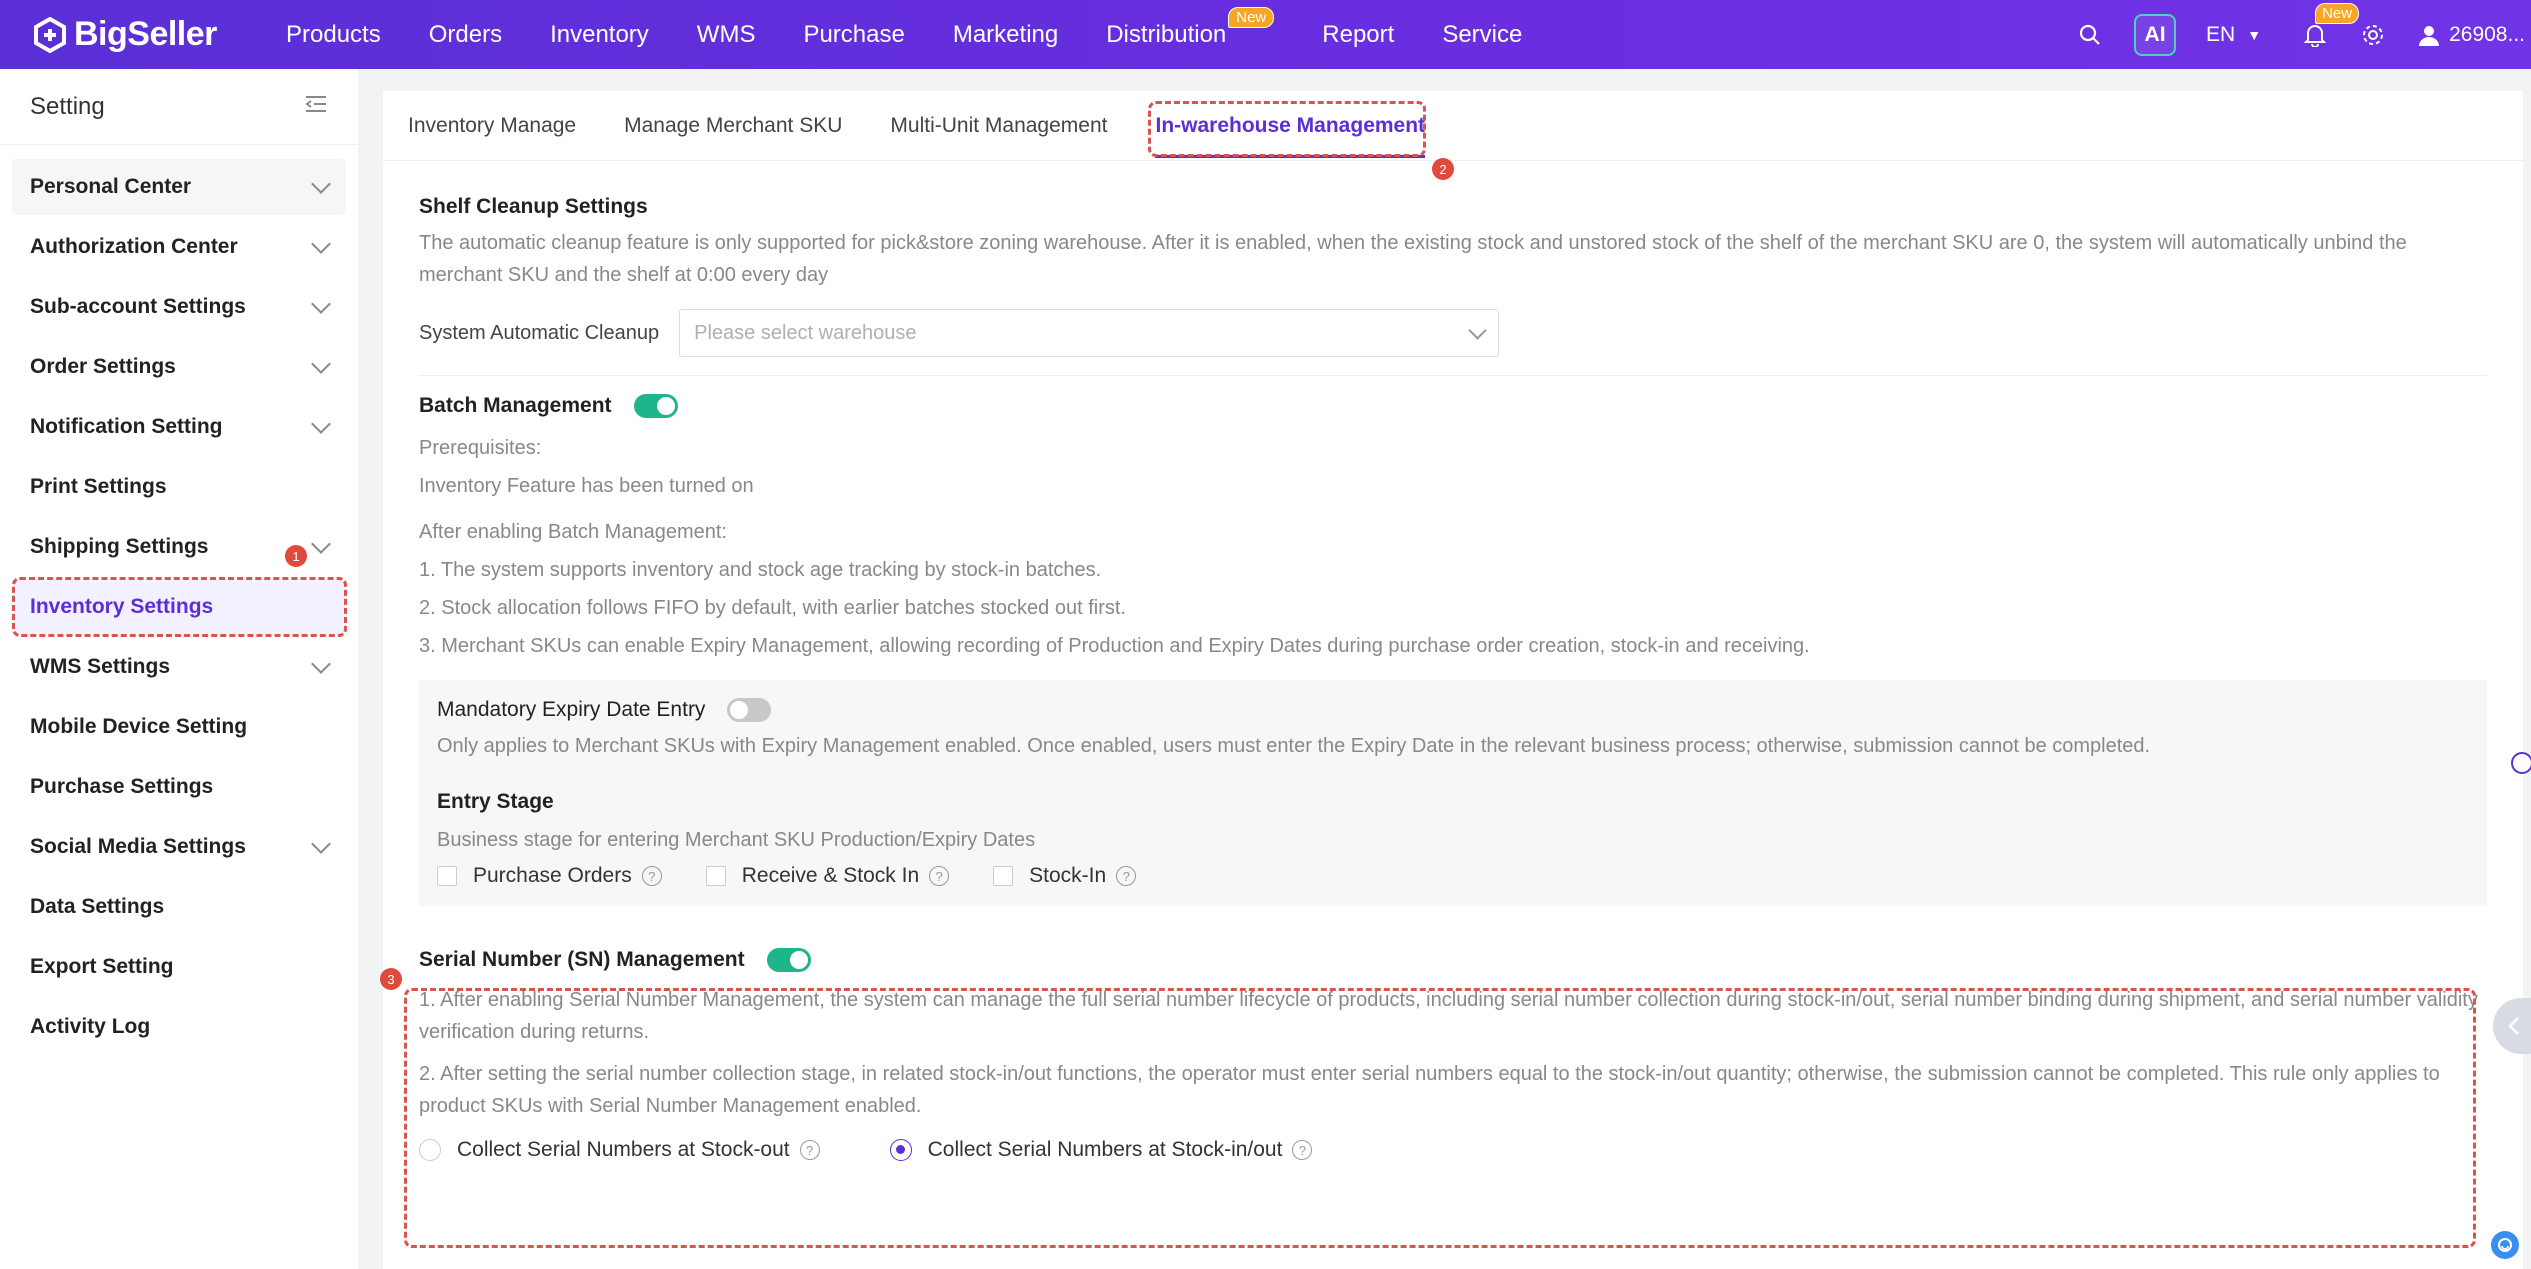 This screenshot has height=1269, width=2531. Describe the element at coordinates (2505, 1245) in the screenshot. I see `support-chat-icon` at that location.